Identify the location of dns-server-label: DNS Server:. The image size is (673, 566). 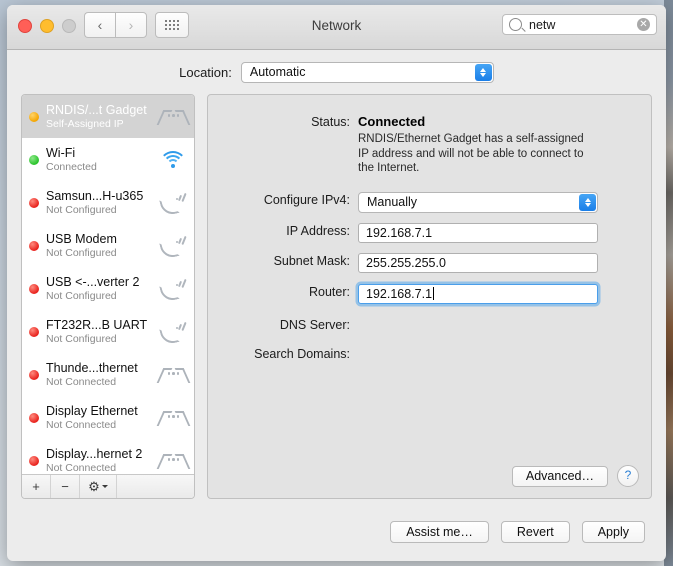
(314, 324).